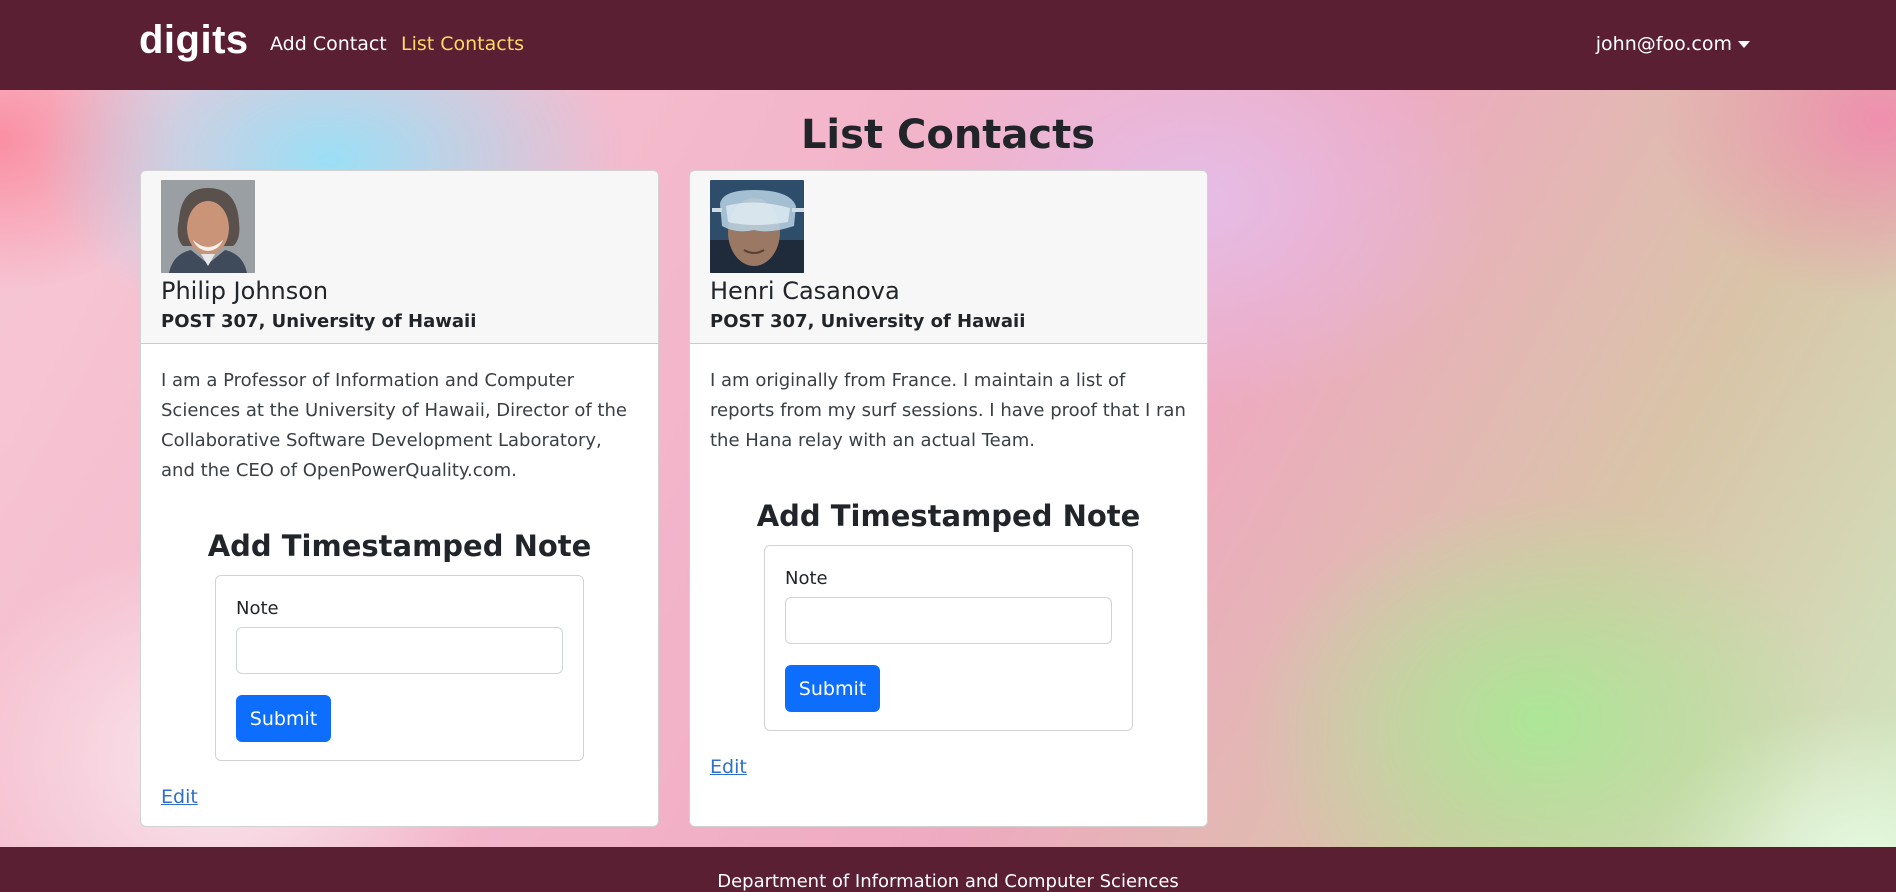  I want to click on user-email: john@foo.com, so click(1663, 44).